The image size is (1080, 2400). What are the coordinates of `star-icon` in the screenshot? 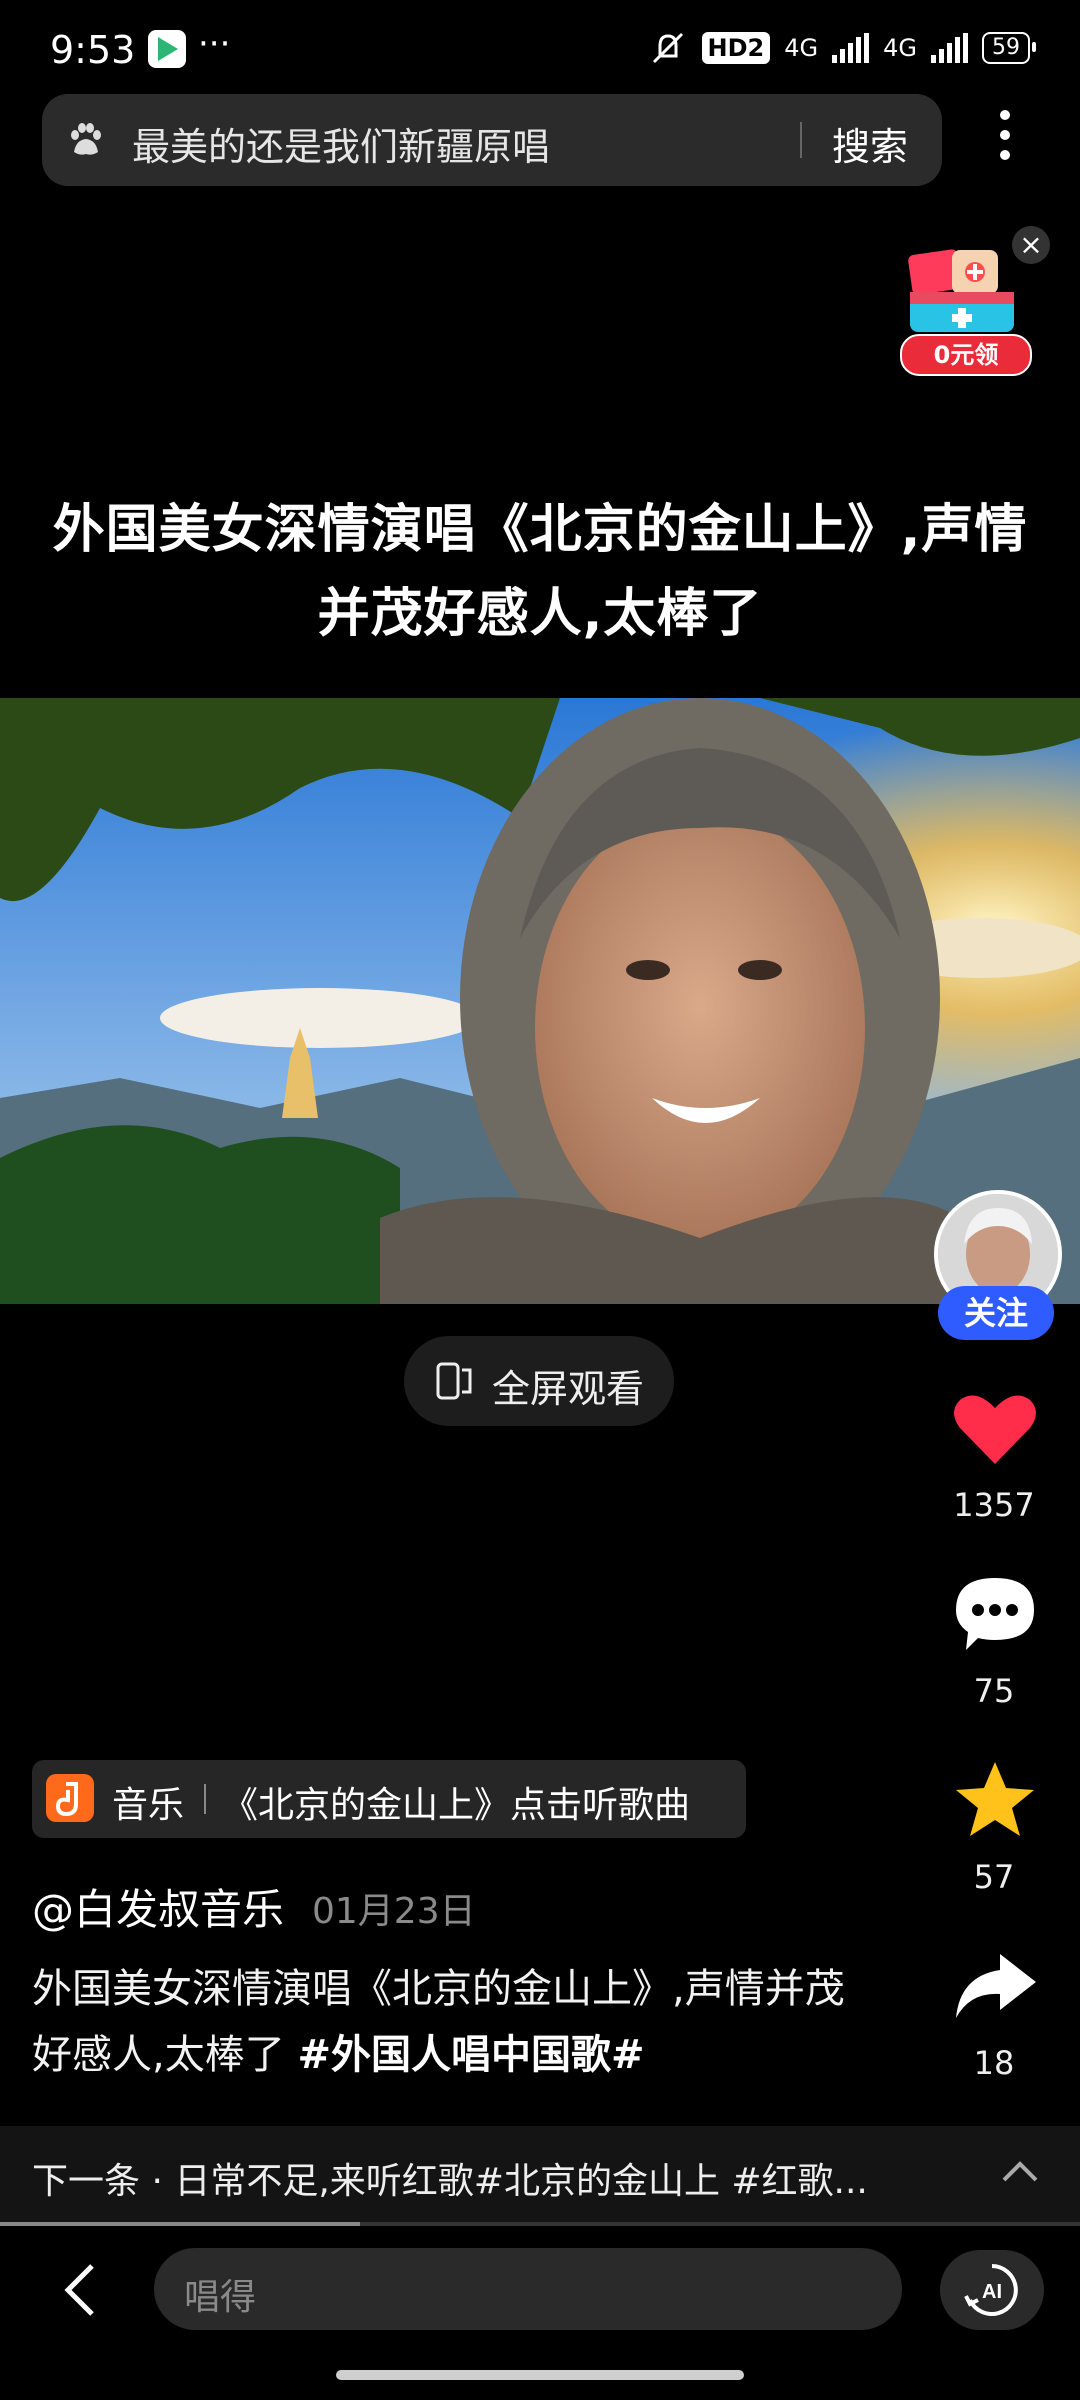 It's located at (995, 1801).